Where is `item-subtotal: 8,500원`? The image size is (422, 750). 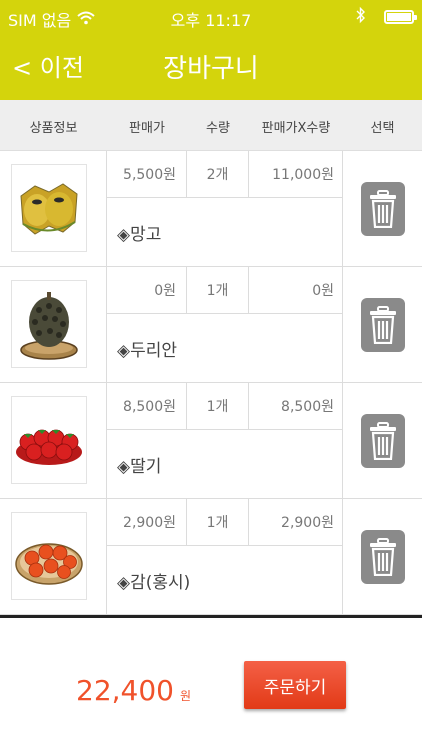 item-subtotal: 8,500원 is located at coordinates (296, 406).